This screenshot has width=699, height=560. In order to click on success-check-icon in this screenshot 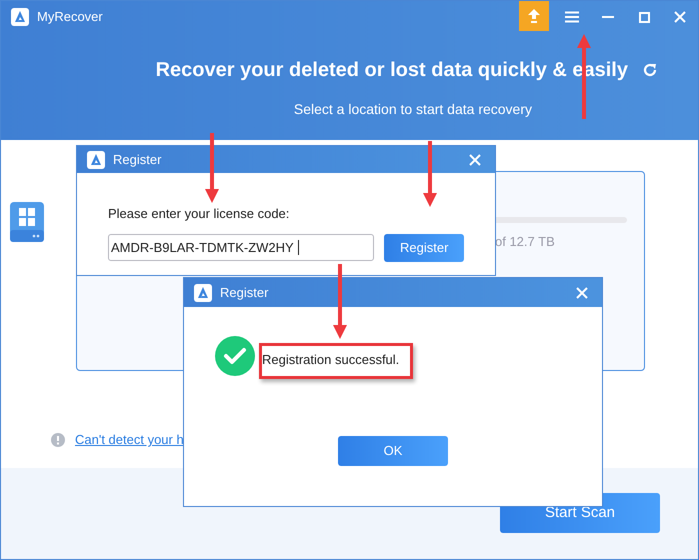, I will do `click(235, 356)`.